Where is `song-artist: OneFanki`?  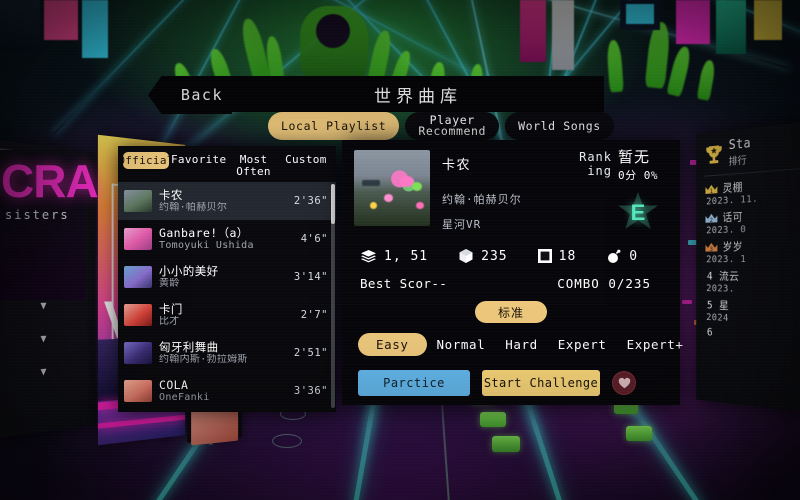
song-artist: OneFanki is located at coordinates (184, 397).